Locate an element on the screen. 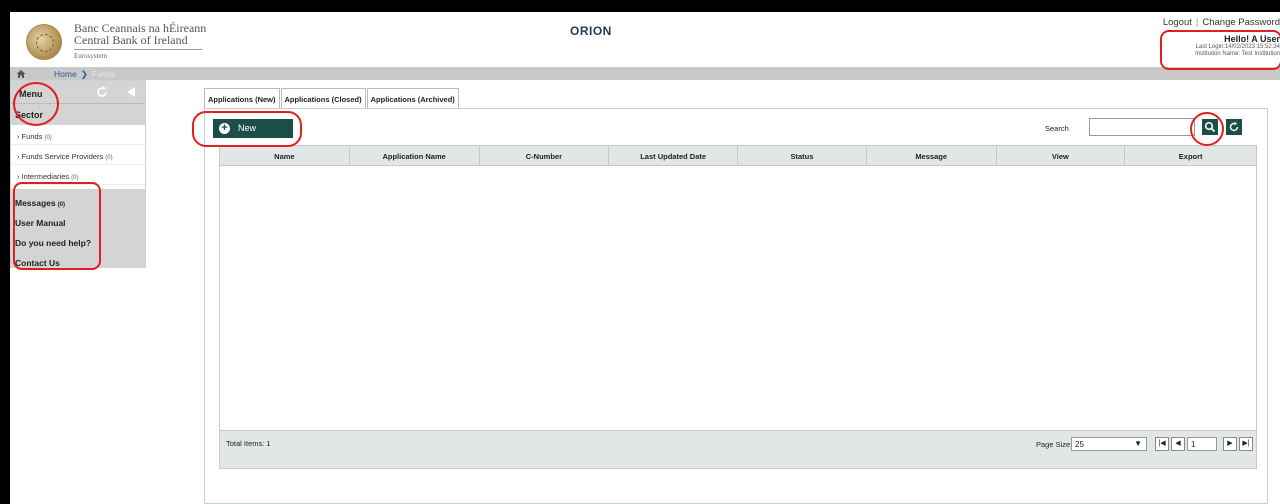 This screenshot has height=504, width=1280. change-password-link: Change Password is located at coordinates (1241, 22).